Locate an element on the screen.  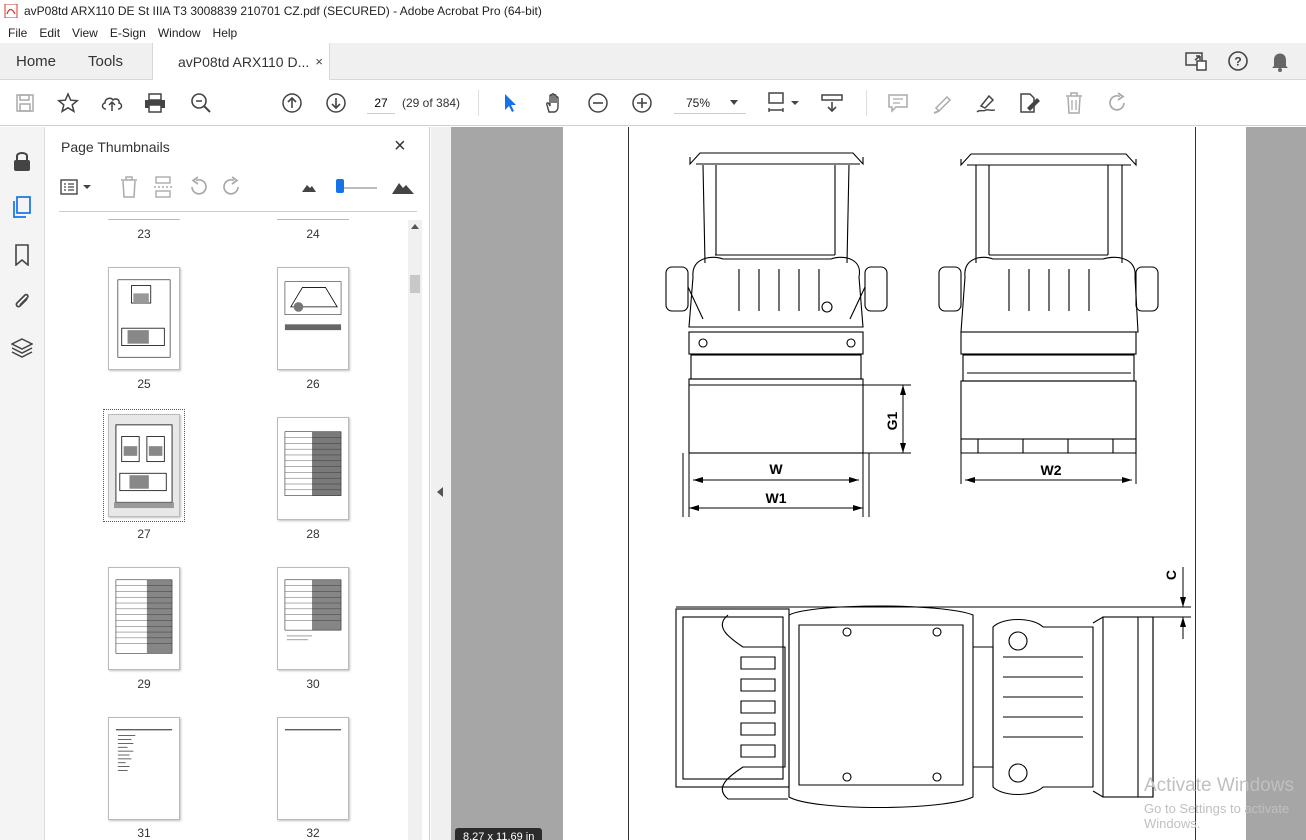
scroll-up-arrow-icon is located at coordinates (415, 226).